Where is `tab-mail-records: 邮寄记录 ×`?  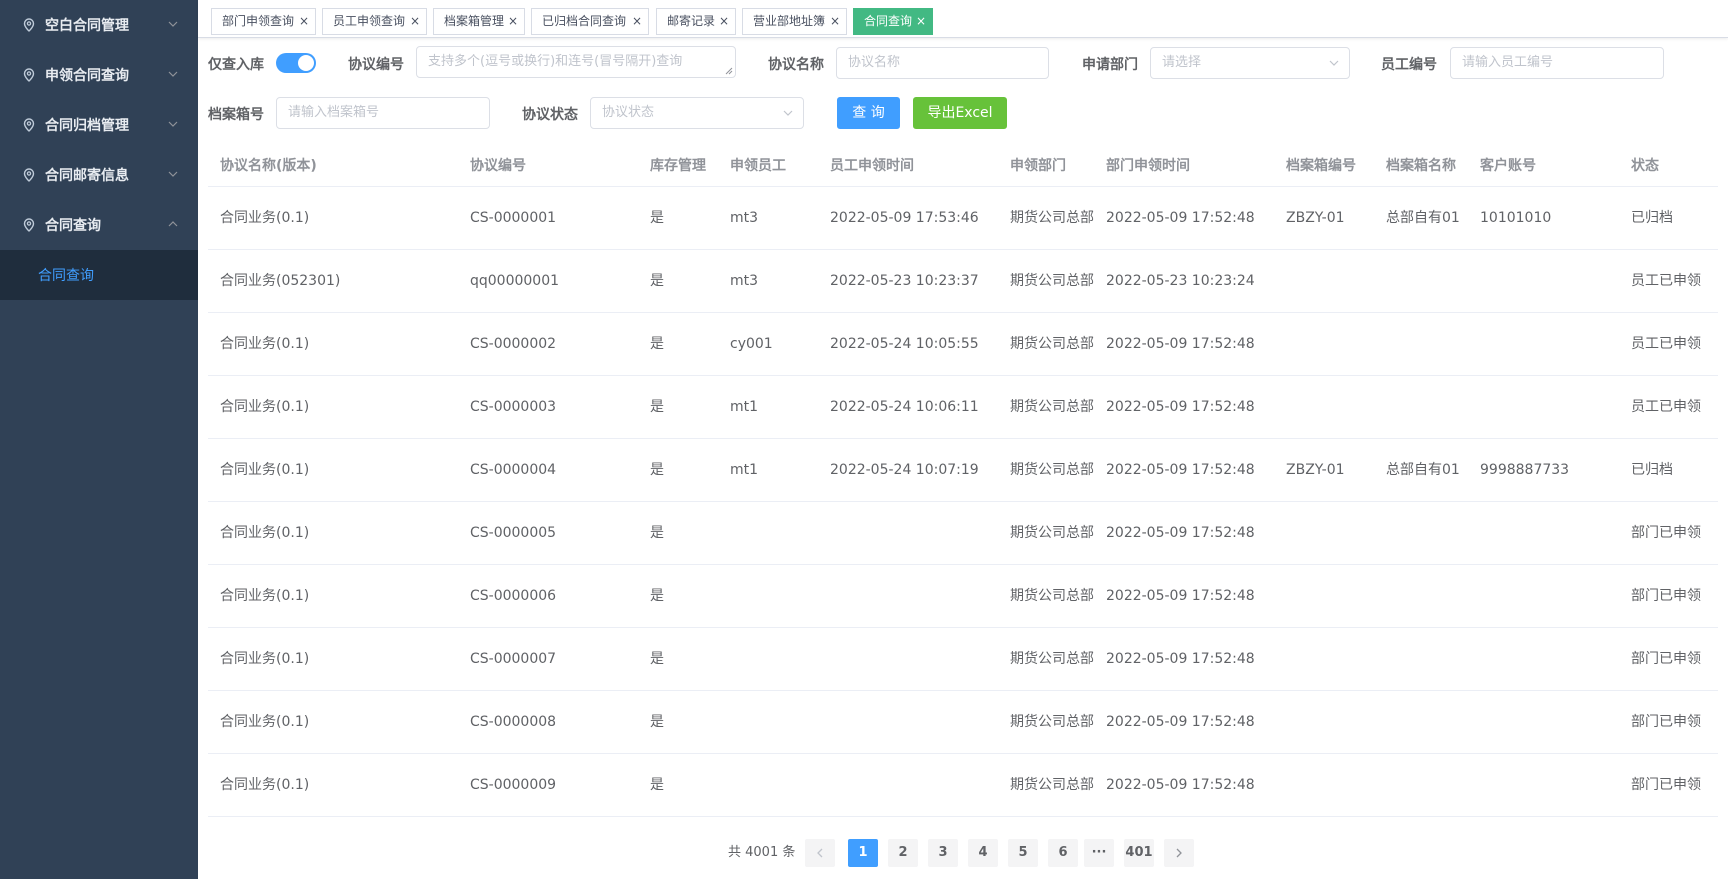 tab-mail-records: 邮寄记录 × is located at coordinates (696, 21).